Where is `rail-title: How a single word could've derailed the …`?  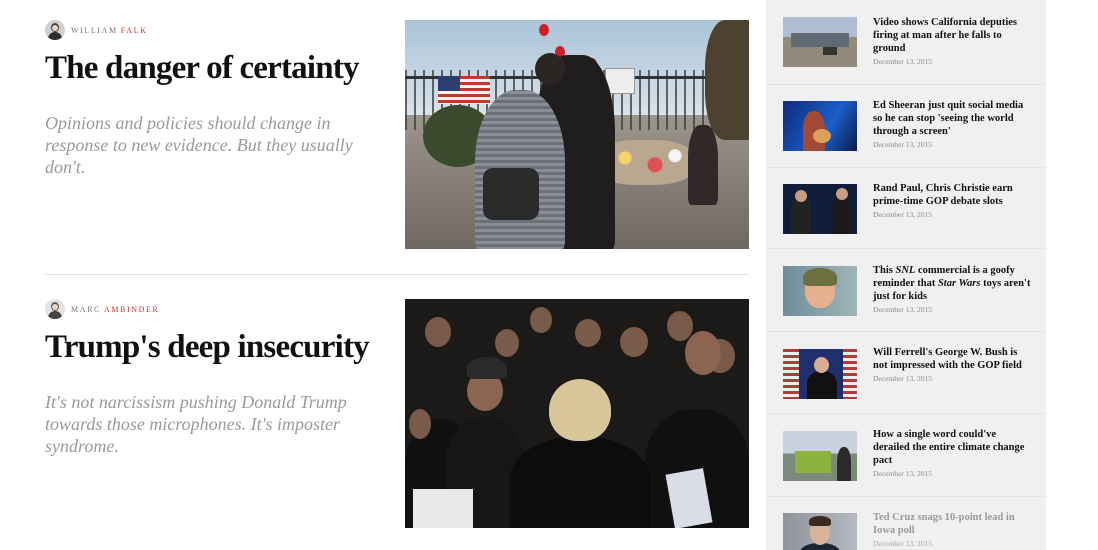 rail-title: How a single word could've derailed the … is located at coordinates (953, 447).